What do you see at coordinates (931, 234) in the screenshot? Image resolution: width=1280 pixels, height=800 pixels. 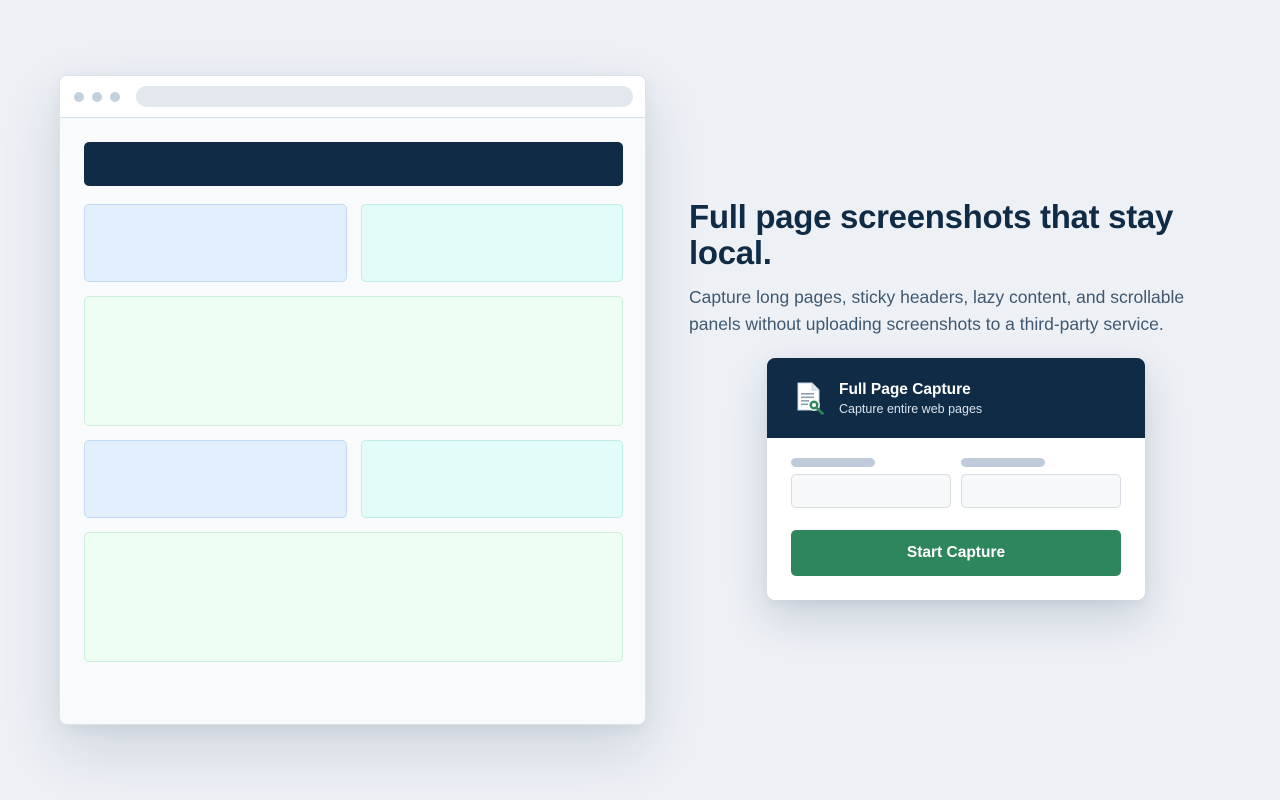 I see `hero-headline: Full page screenshots that stay local.` at bounding box center [931, 234].